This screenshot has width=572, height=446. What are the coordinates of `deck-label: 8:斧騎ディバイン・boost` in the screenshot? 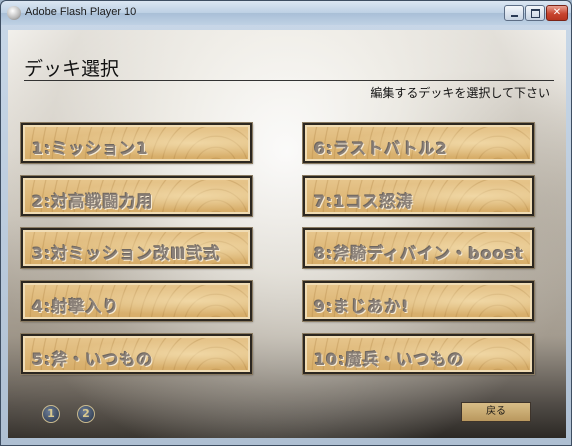 It's located at (419, 253).